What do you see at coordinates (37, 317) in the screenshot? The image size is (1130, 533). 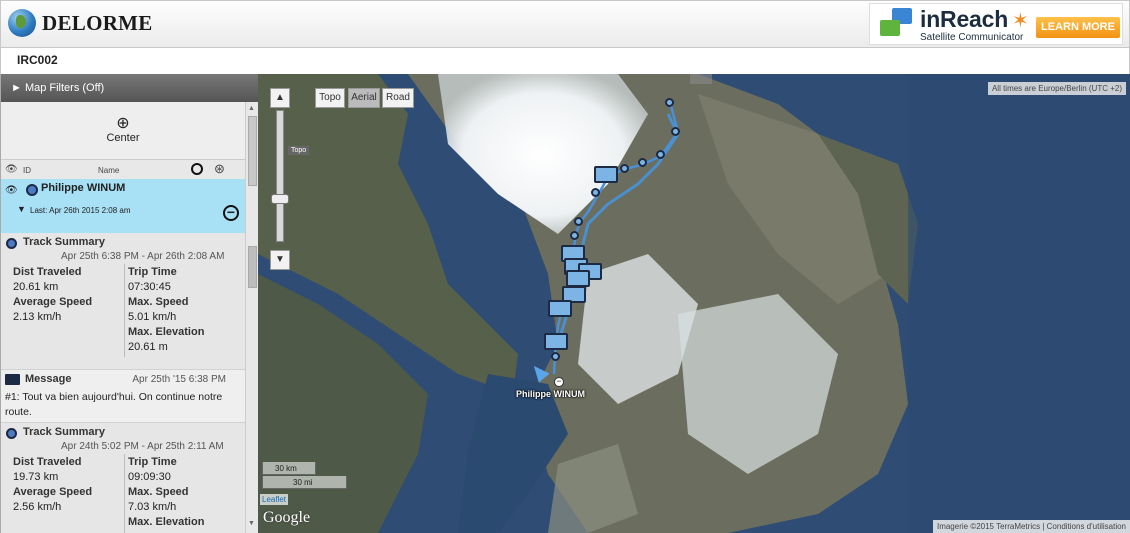 I see `avg-value: 2.13 km/h` at bounding box center [37, 317].